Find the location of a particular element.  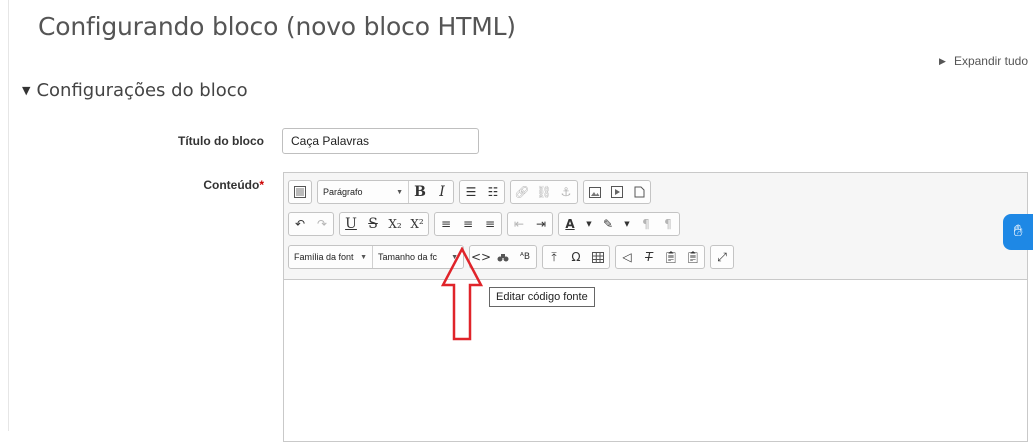

section-toggle: ▼ Configurações do bloco is located at coordinates (135, 90).